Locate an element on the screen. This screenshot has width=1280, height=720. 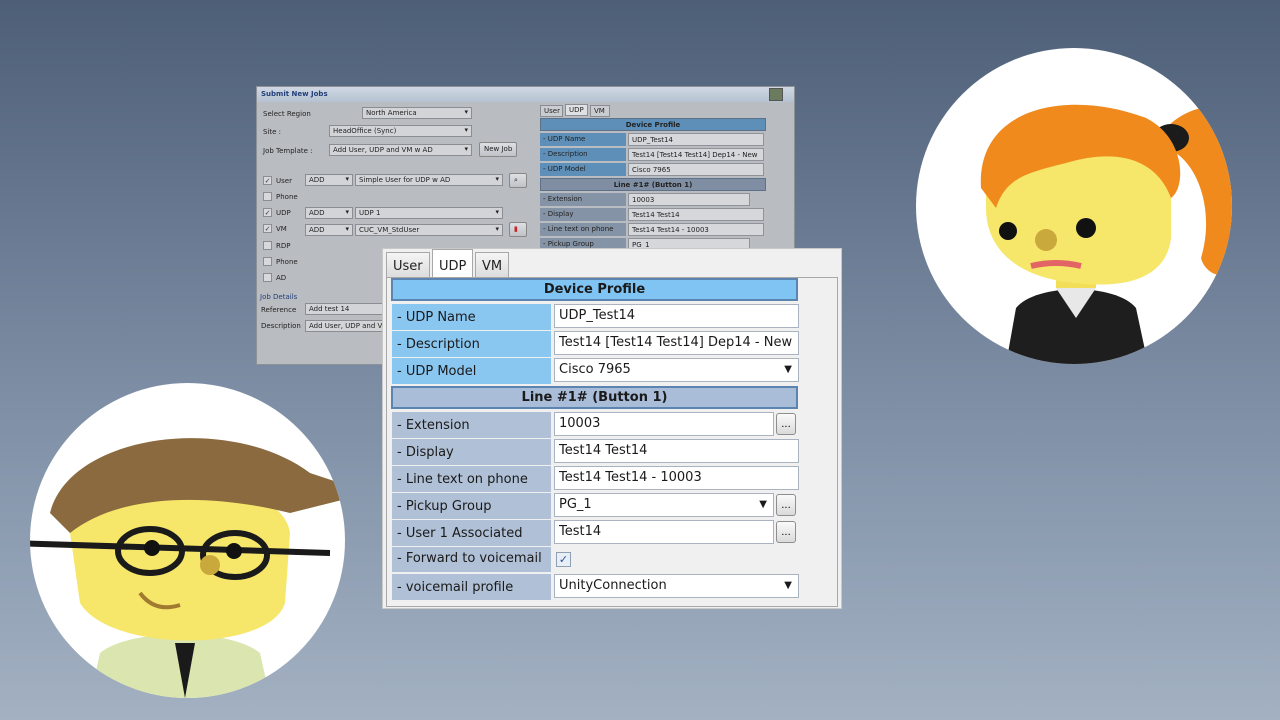
back-tab-vm: VM is located at coordinates (600, 111).